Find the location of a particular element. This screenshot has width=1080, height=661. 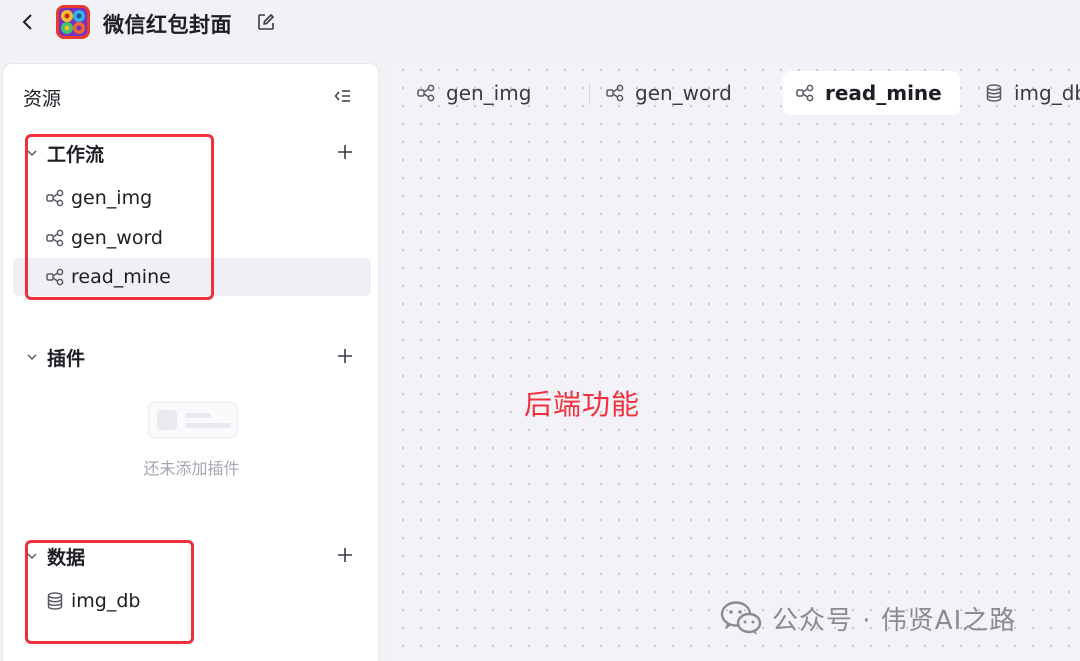

workflow-item-label: gen_word is located at coordinates (117, 238).